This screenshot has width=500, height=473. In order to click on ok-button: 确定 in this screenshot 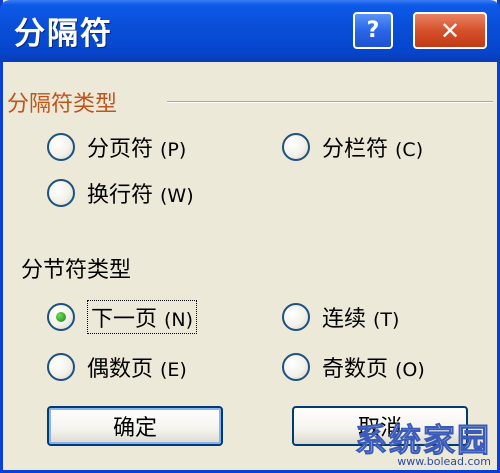, I will do `click(135, 426)`.